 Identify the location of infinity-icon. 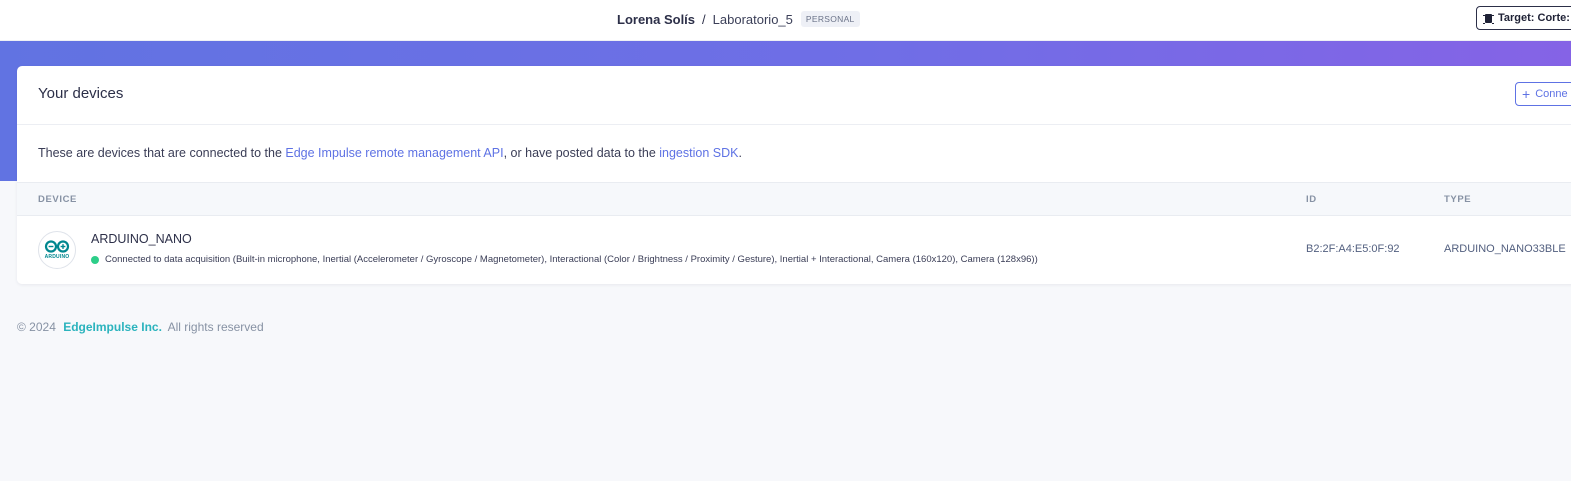
(57, 246).